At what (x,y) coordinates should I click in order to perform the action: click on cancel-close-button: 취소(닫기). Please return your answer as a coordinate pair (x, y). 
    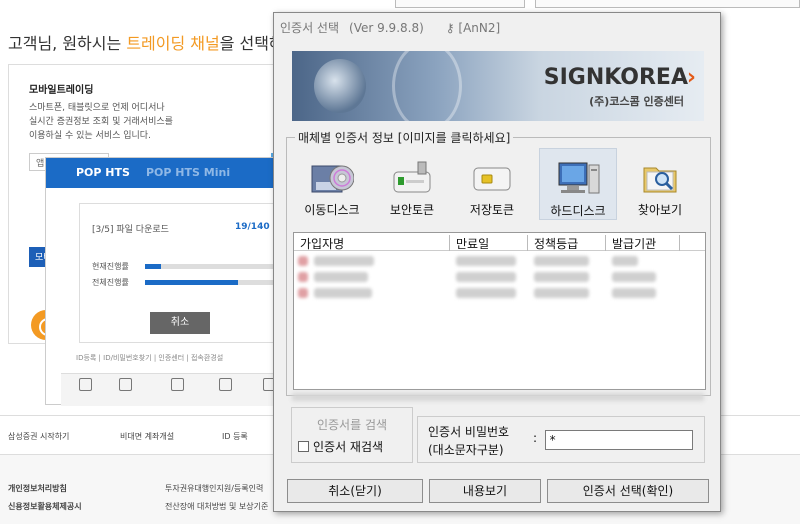
    Looking at the image, I should click on (355, 491).